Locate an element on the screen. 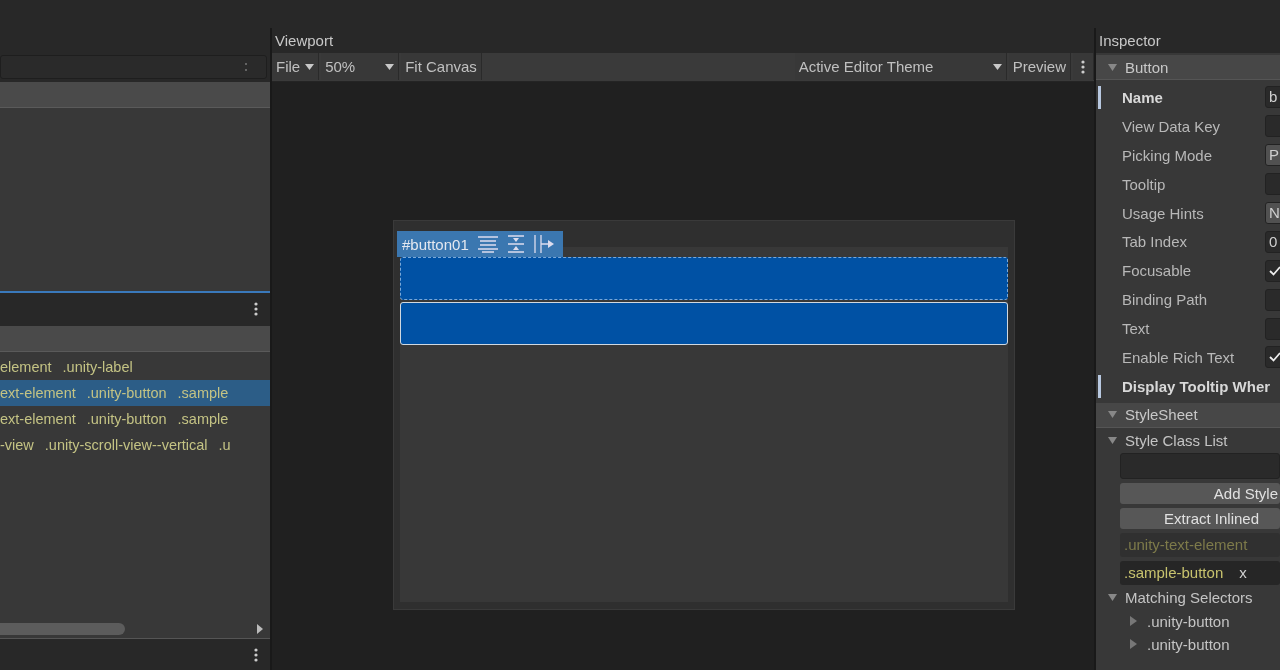 The height and width of the screenshot is (670, 1280). field-label: Text is located at coordinates (1136, 329).